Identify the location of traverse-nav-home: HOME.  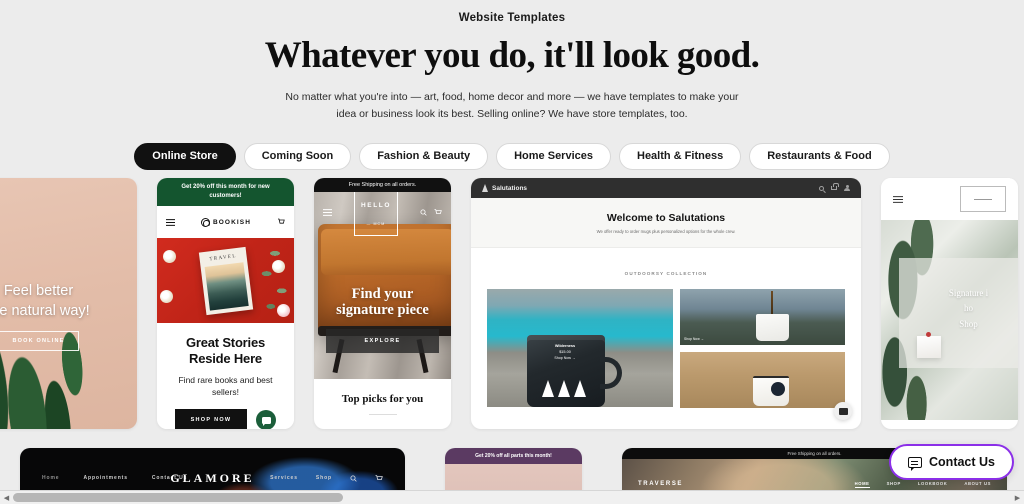
(862, 484).